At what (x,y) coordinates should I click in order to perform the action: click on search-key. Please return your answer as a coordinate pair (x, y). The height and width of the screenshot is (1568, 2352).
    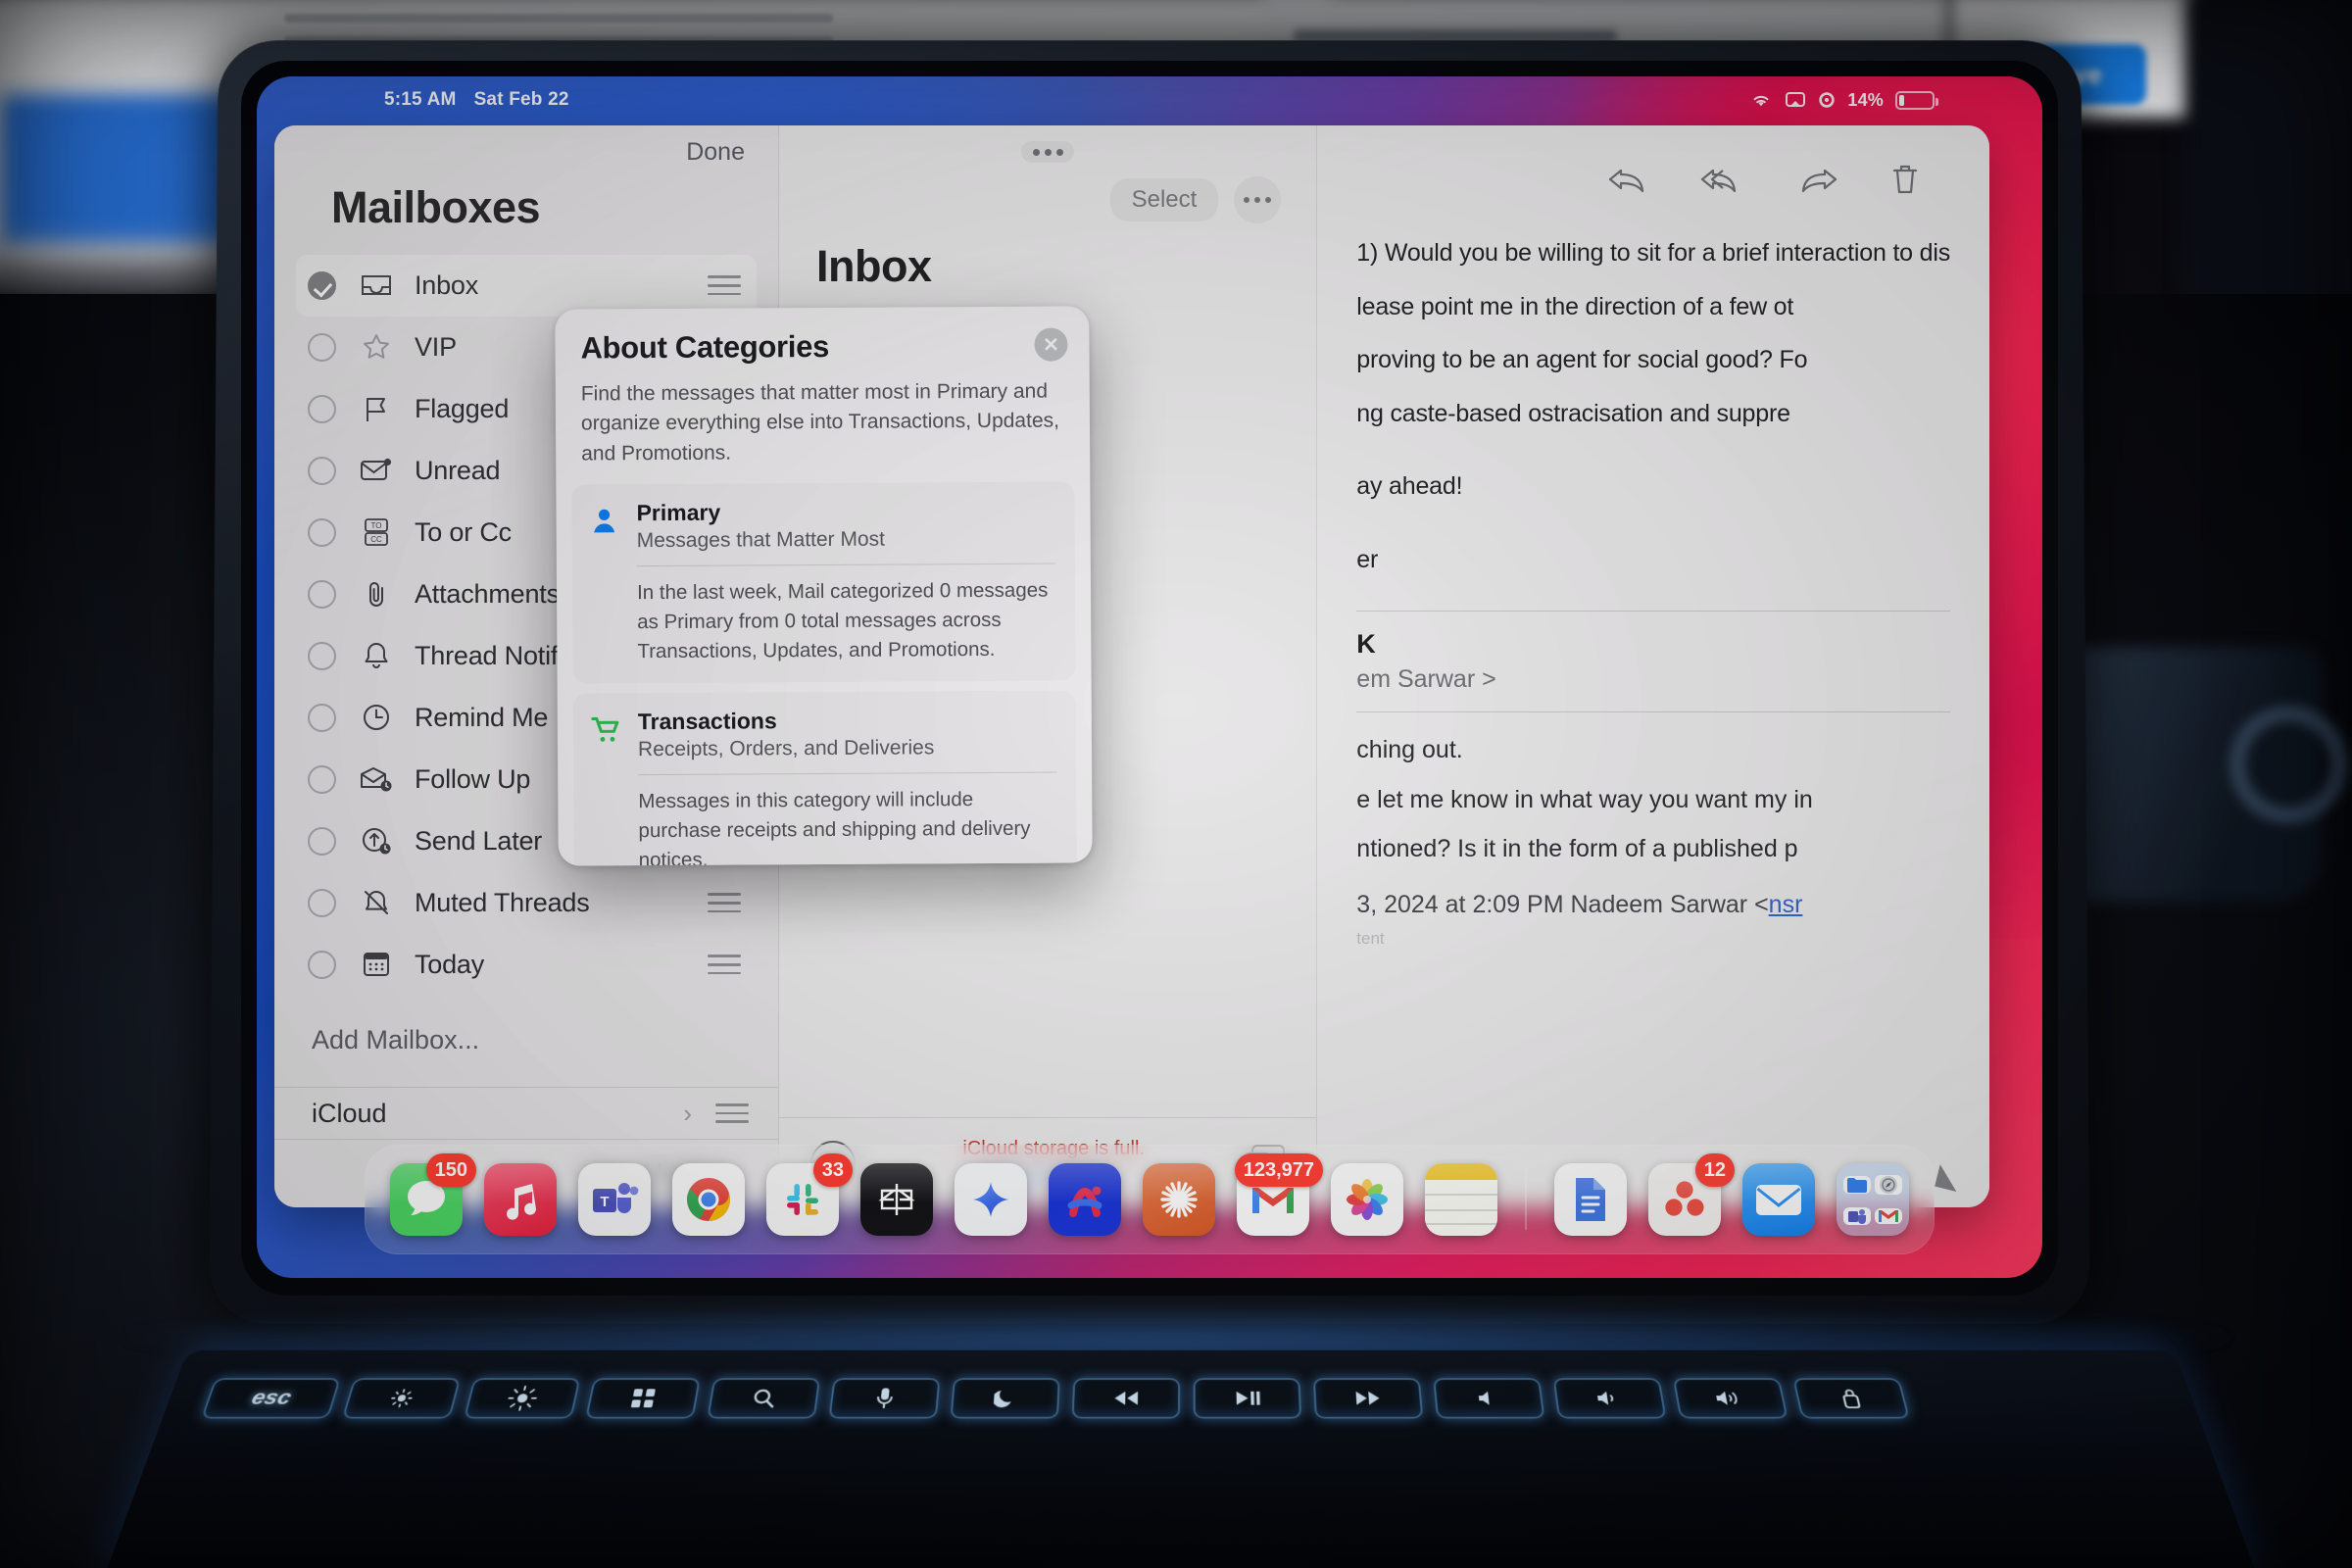
    Looking at the image, I should click on (764, 1398).